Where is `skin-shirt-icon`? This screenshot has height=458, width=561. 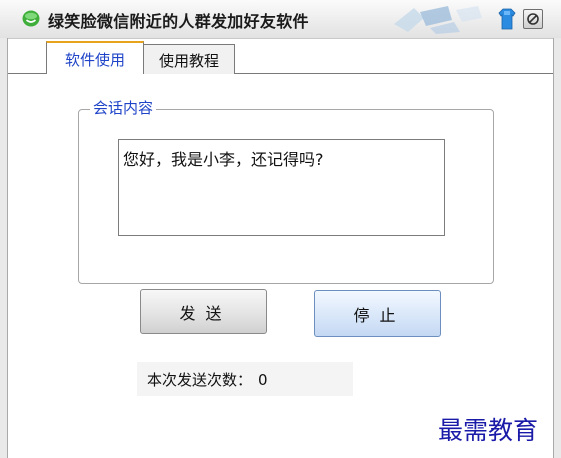
skin-shirt-icon is located at coordinates (507, 19).